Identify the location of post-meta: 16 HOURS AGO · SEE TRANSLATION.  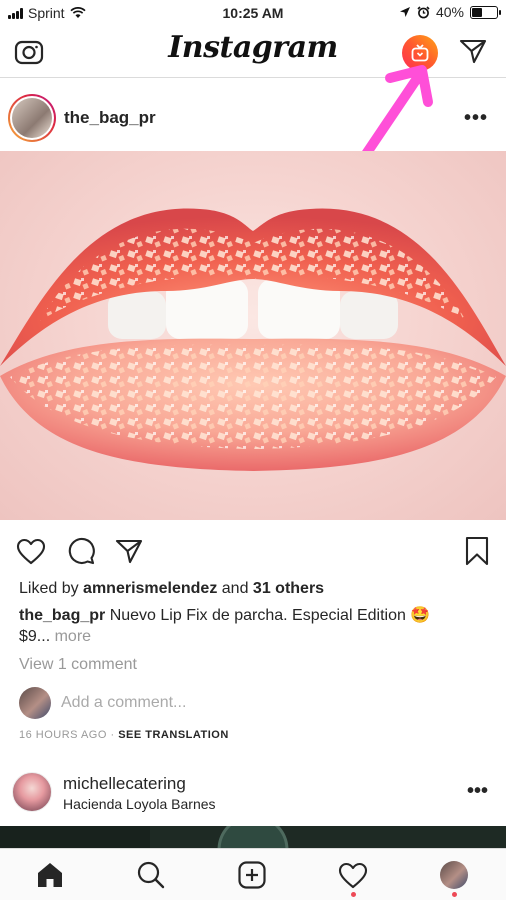
(124, 735).